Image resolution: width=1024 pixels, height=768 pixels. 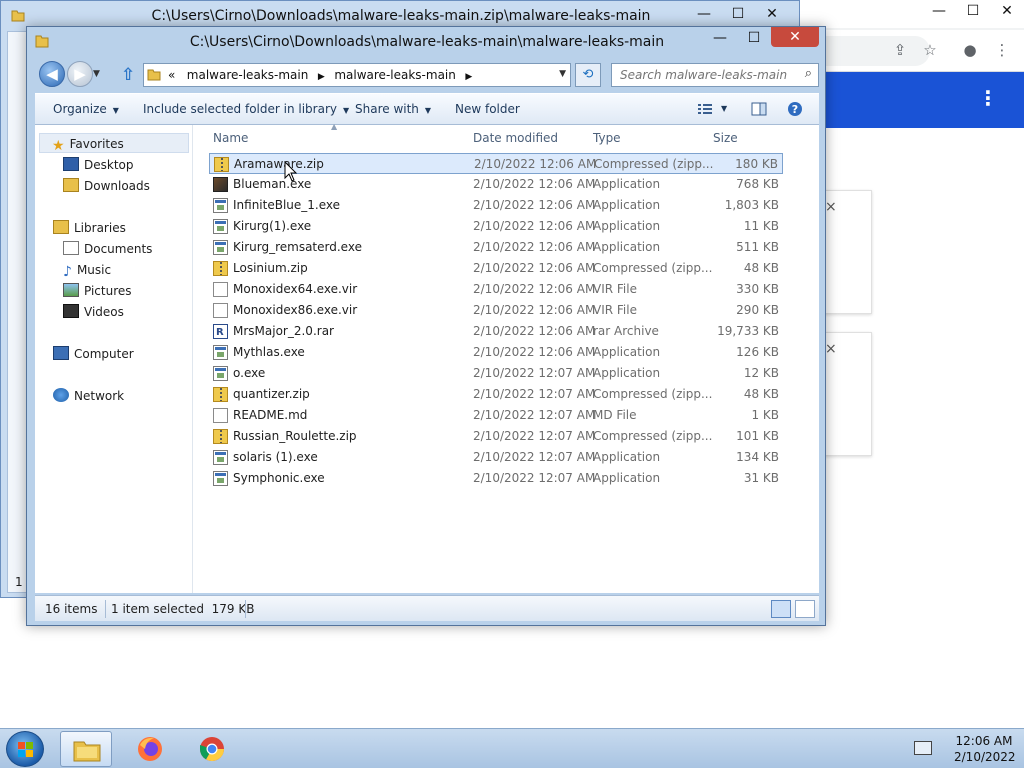 What do you see at coordinates (757, 310) in the screenshot?
I see `file-size: 290 KB` at bounding box center [757, 310].